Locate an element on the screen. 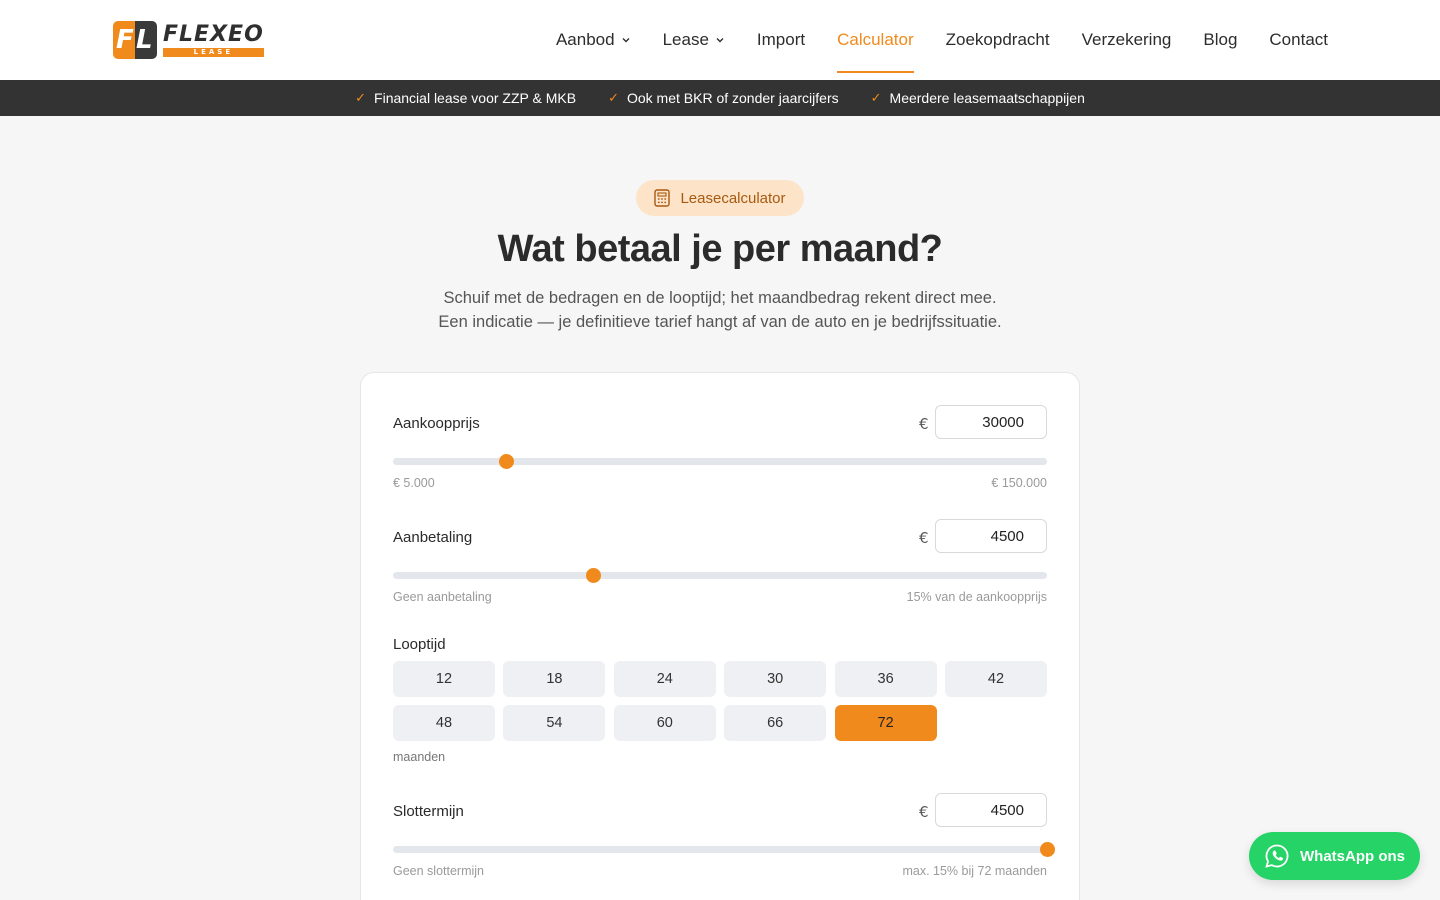 Image resolution: width=1440 pixels, height=900 pixels. brand-logo: F L FLEXEO LEASE is located at coordinates (188, 40).